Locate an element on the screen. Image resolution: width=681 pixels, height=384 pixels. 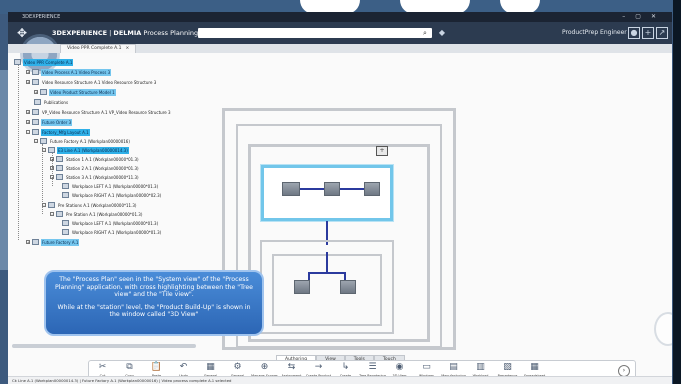
window-controls: –▢✕ is located at coordinates (644, 17).